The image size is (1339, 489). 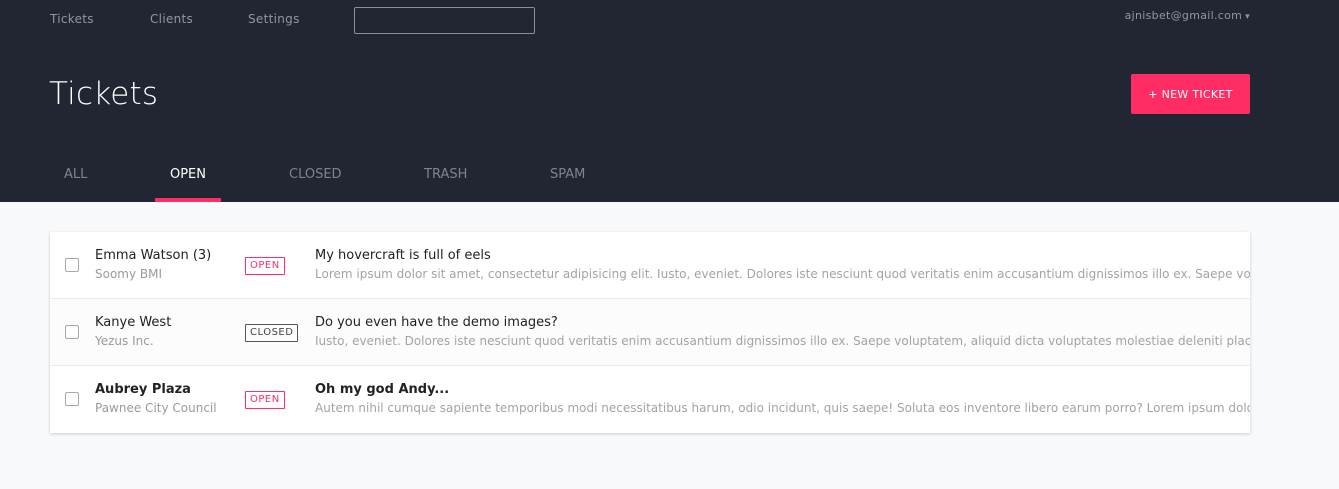 I want to click on user-email: ajnisbet@gmail.com, so click(x=1183, y=15).